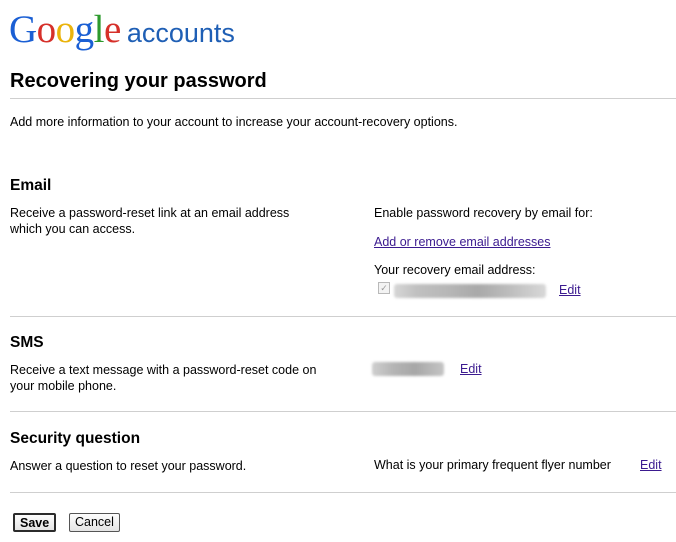  I want to click on email-section-title: Email, so click(31, 185).